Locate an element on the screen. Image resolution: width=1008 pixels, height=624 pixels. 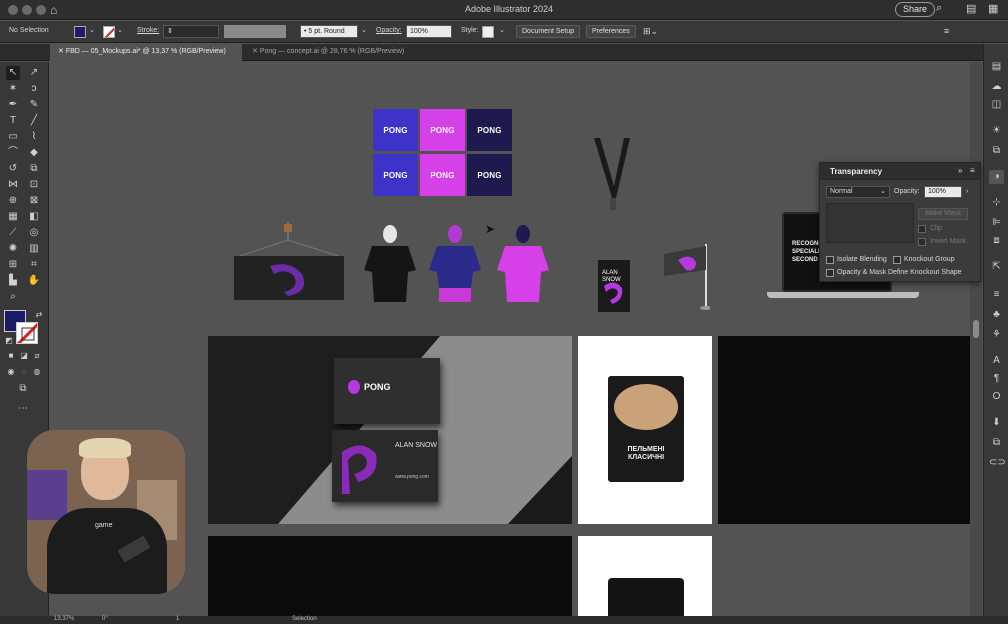
opacity-label: Opacity: is located at coordinates (389, 30).